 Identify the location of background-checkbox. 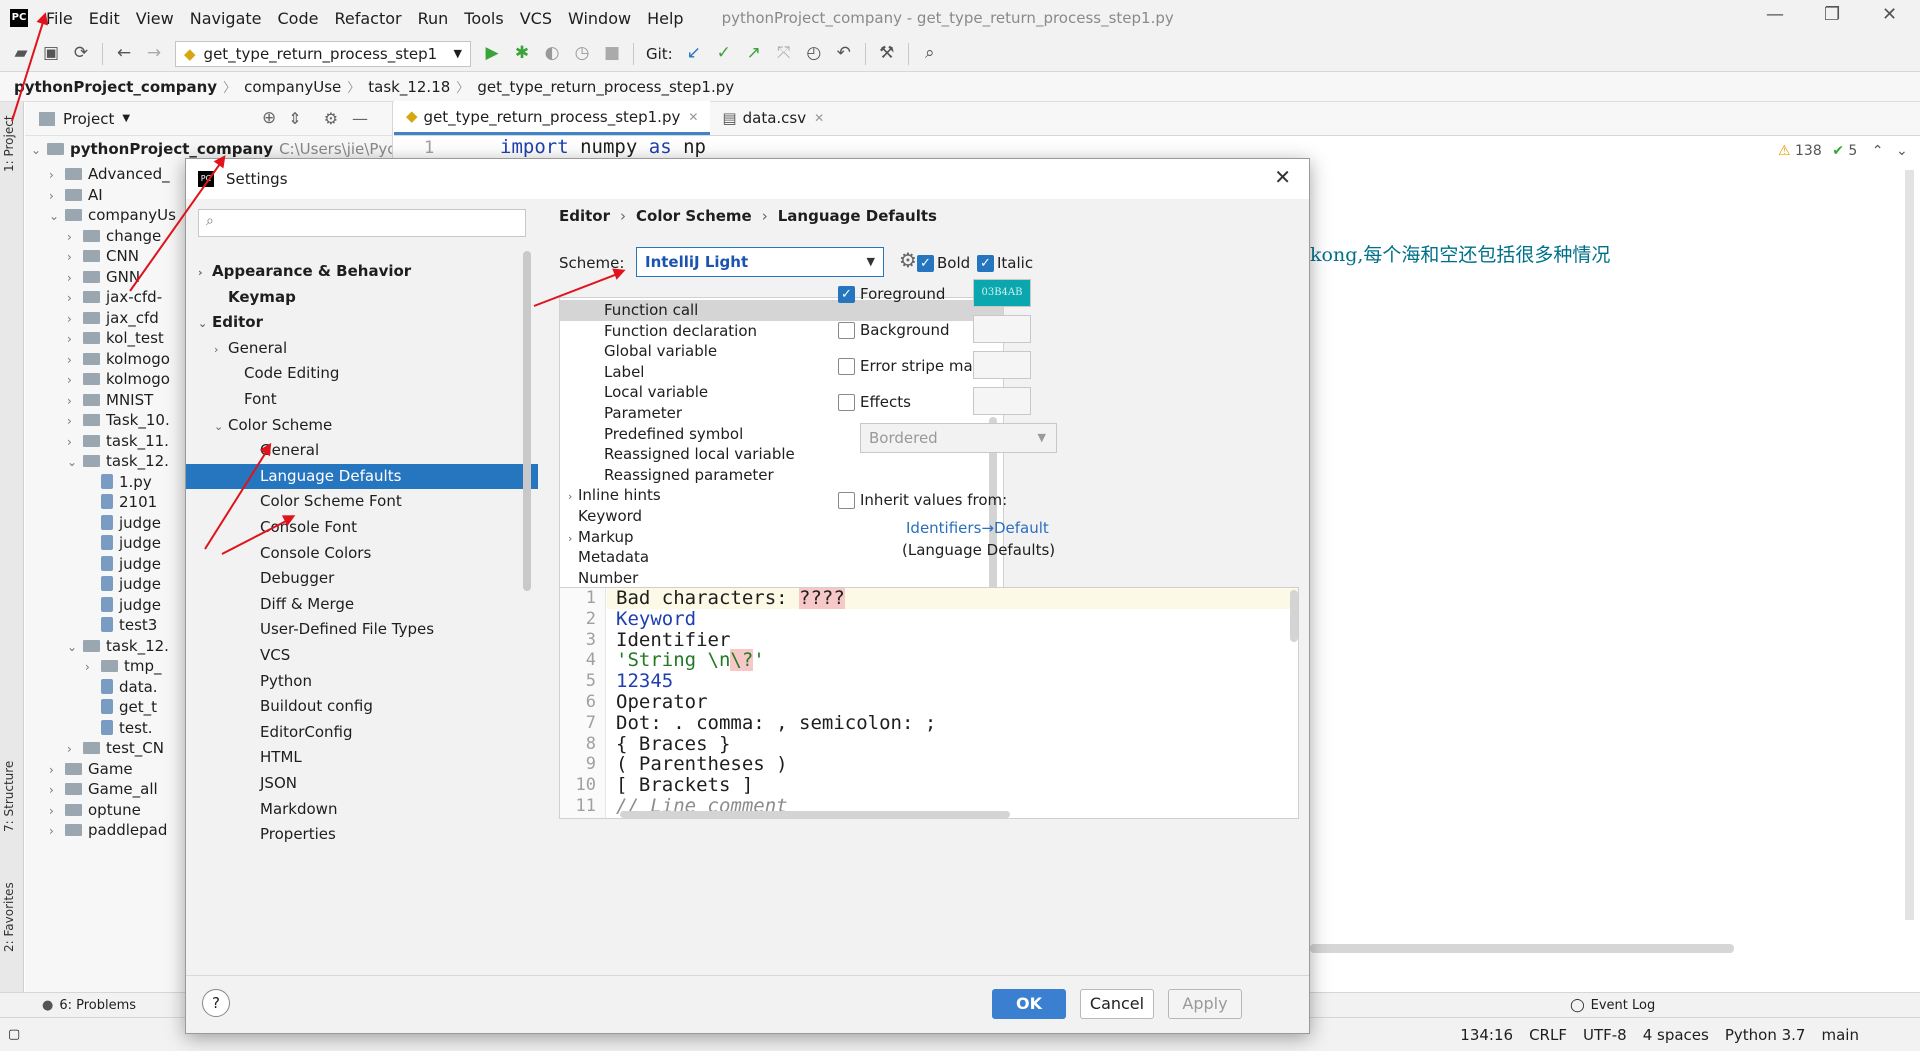
(846, 330).